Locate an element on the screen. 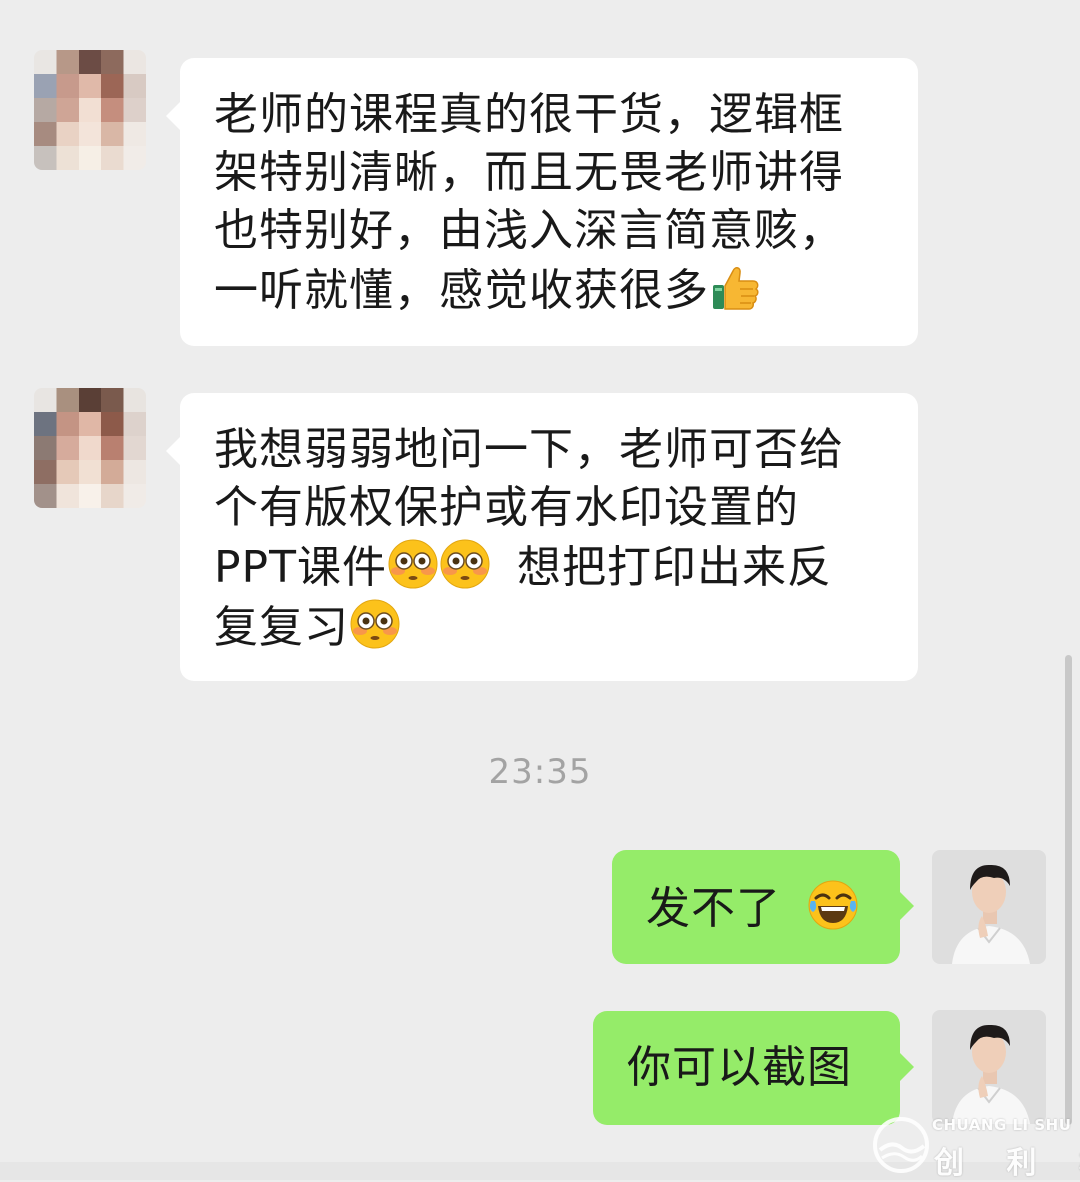 The height and width of the screenshot is (1182, 1080). message-line-with-emoji: 复复习 is located at coordinates (553, 627).